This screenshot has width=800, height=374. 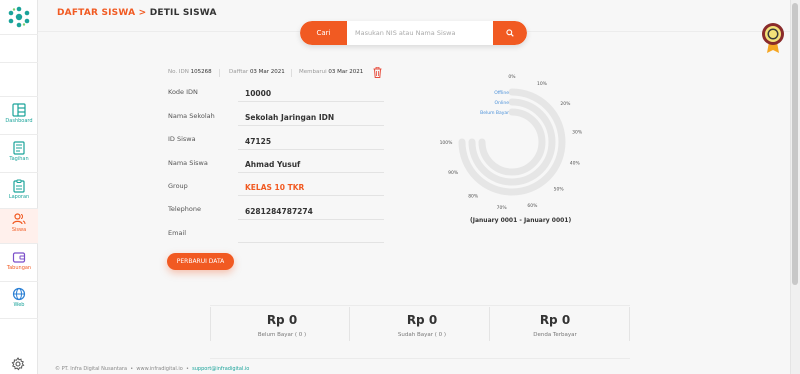 I want to click on radial-track, so click(x=512, y=142).